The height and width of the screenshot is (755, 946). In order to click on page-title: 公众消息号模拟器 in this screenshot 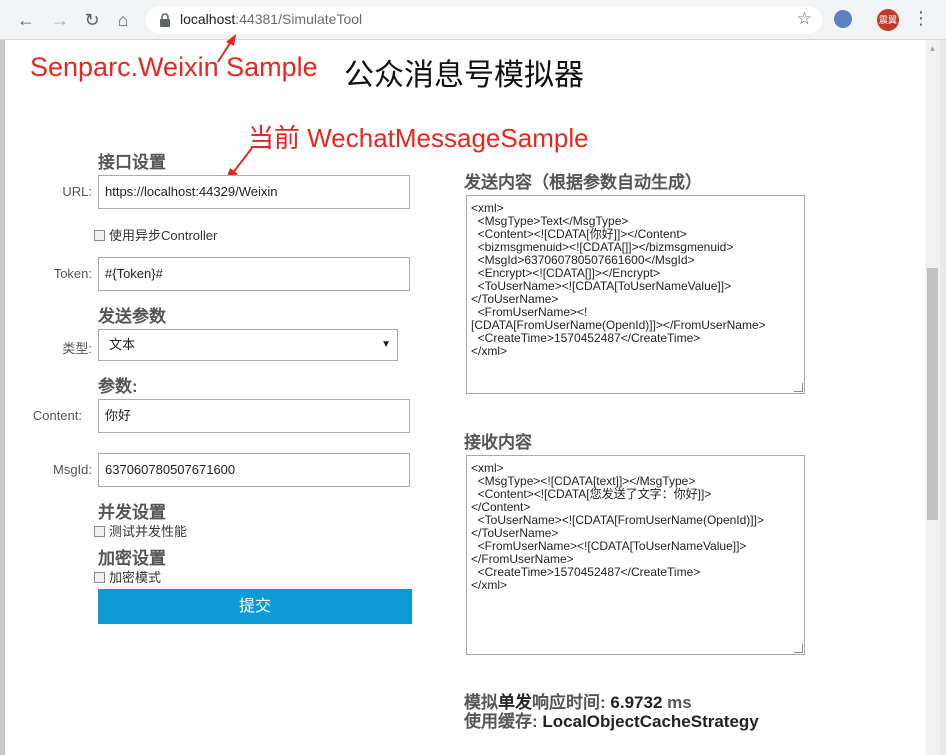, I will do `click(464, 75)`.